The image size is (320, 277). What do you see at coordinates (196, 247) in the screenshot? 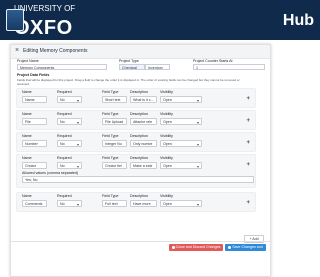
I see `discard-button: Close and Discard Changes` at bounding box center [196, 247].